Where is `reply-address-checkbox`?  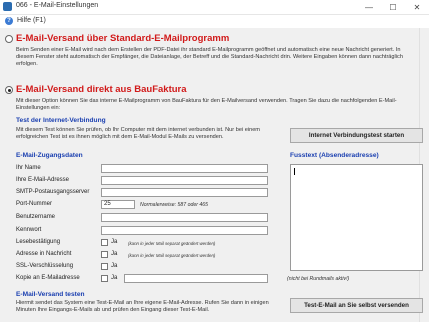 reply-address-checkbox is located at coordinates (104, 254).